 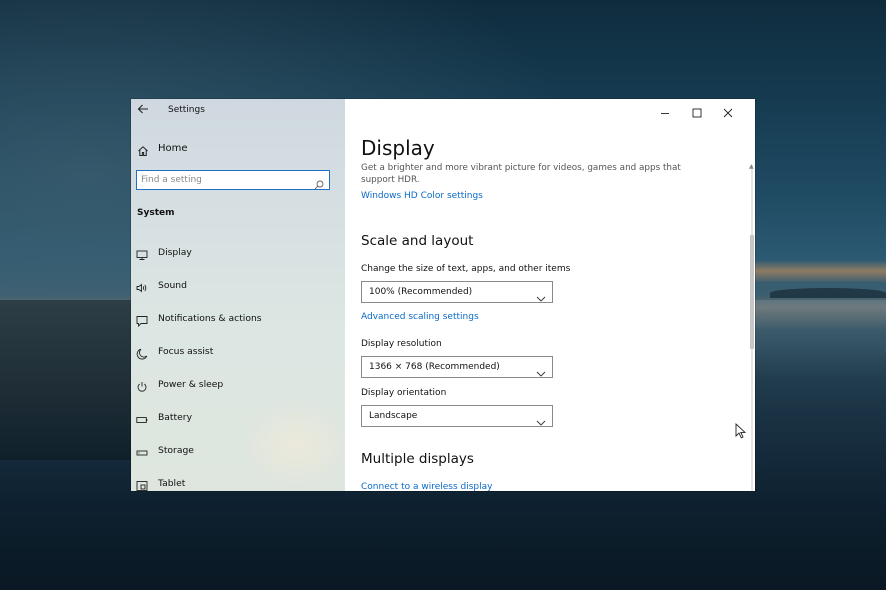 What do you see at coordinates (697, 111) in the screenshot?
I see `maximize-icon` at bounding box center [697, 111].